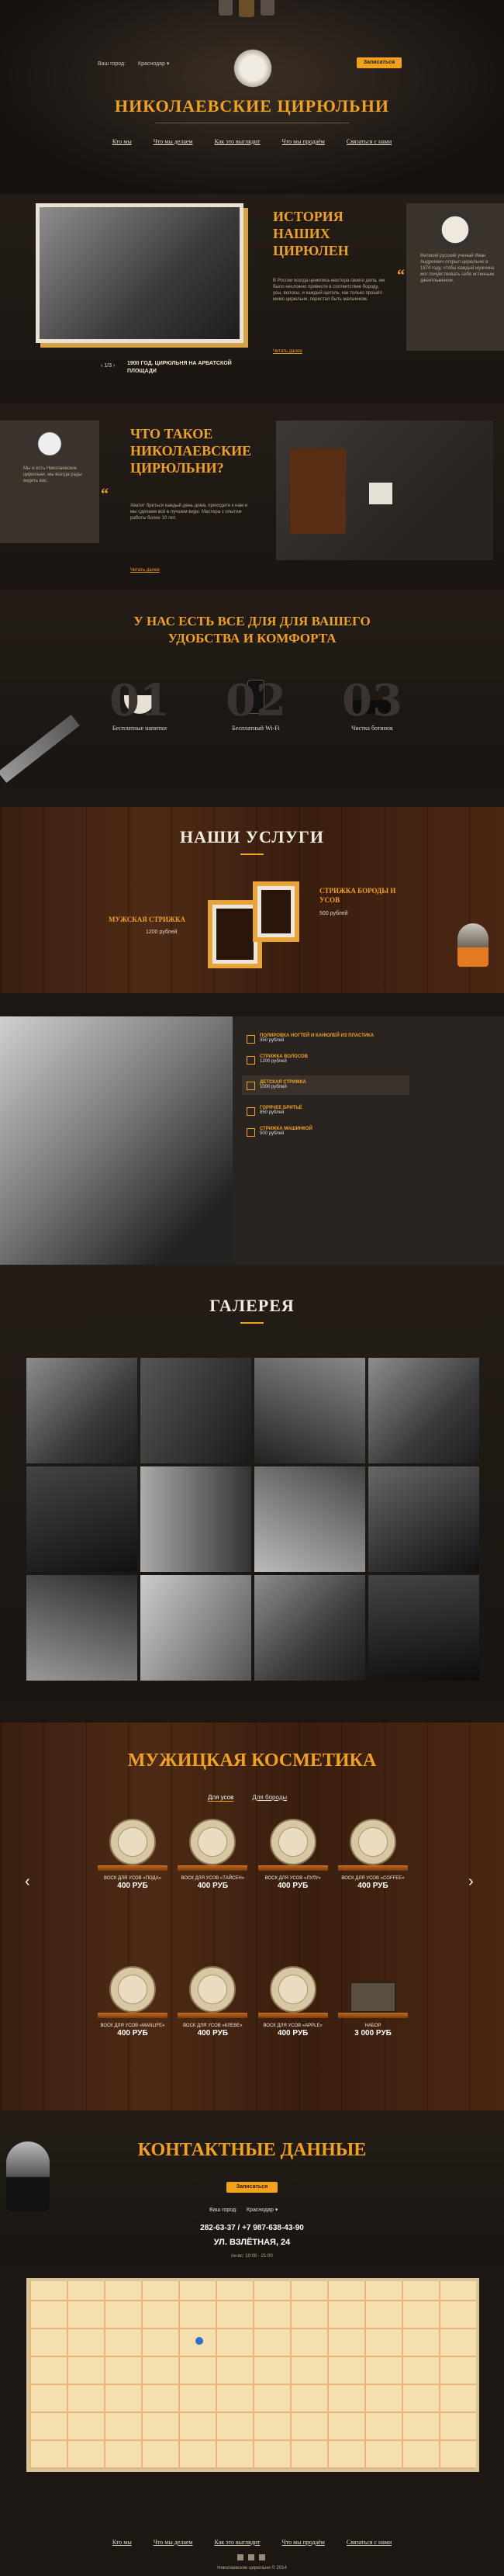 The width and height of the screenshot is (504, 2576). I want to click on service-price: 1000 рублей, so click(273, 1087).